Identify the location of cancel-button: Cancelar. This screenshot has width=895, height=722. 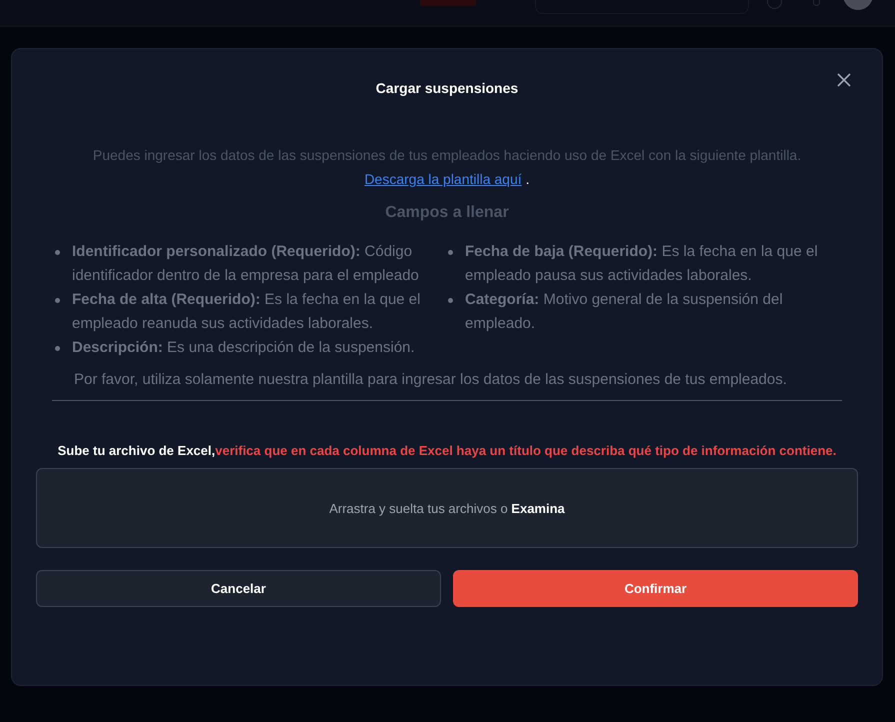
(238, 588).